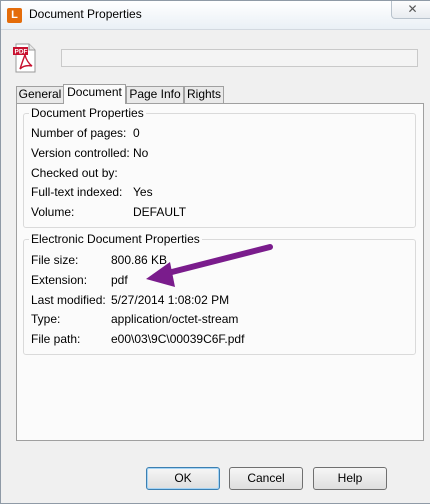 The width and height of the screenshot is (437, 504). I want to click on field-value: 800.86 KB, so click(139, 260).